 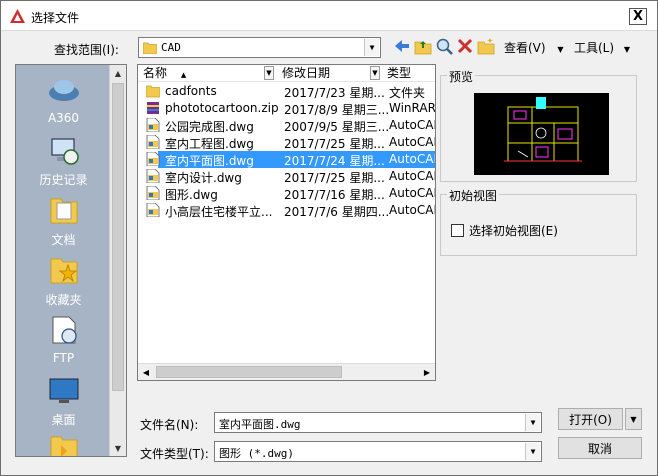 I want to click on delete-icon, so click(x=465, y=46).